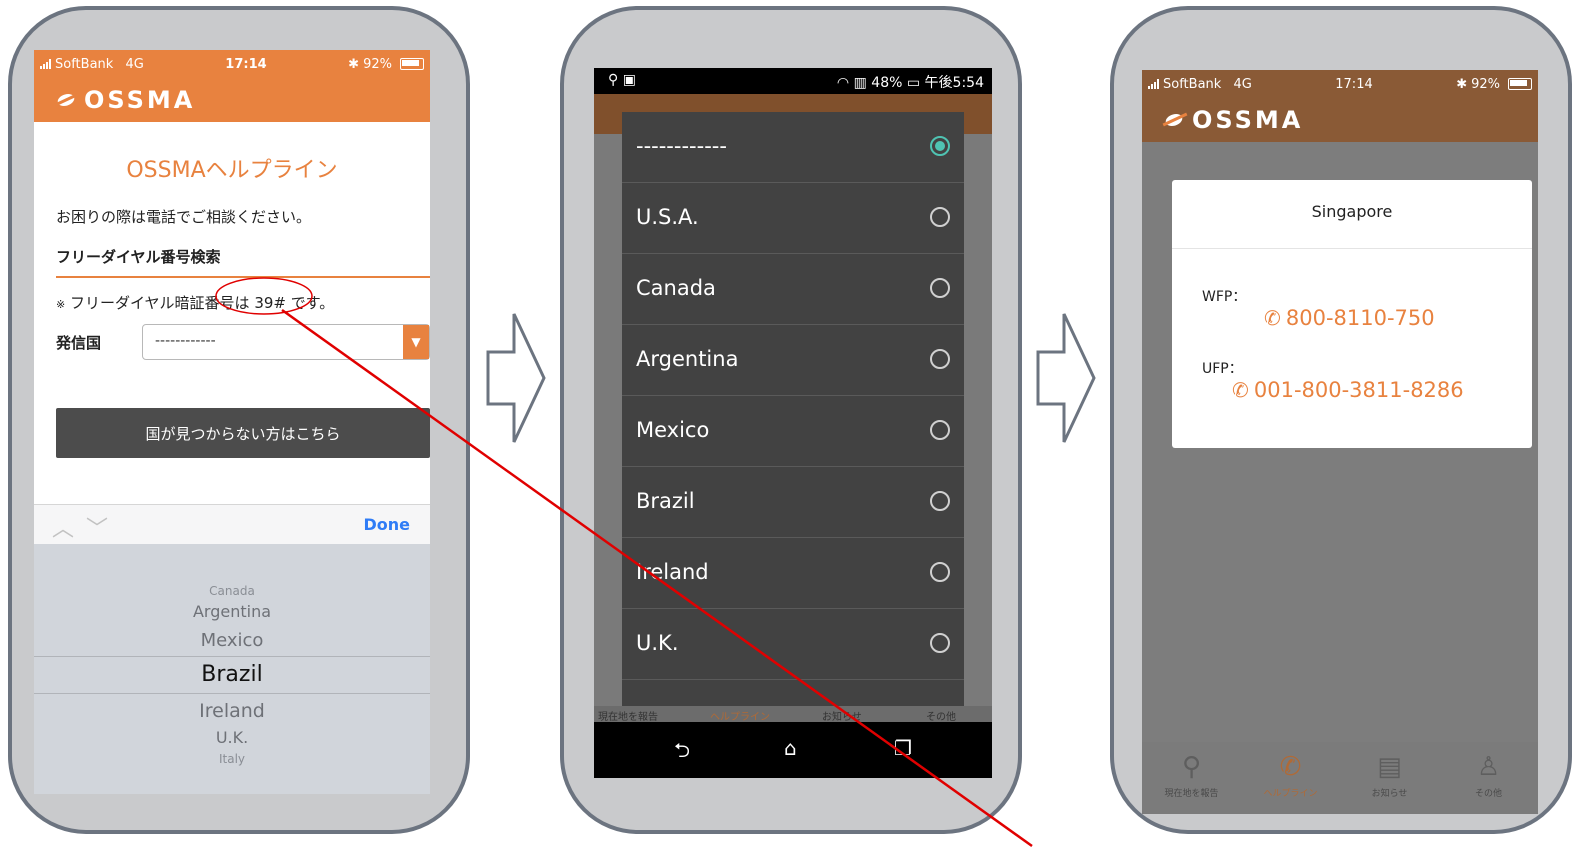  I want to click on tab-helpline: ヘルプライン, so click(740, 715).